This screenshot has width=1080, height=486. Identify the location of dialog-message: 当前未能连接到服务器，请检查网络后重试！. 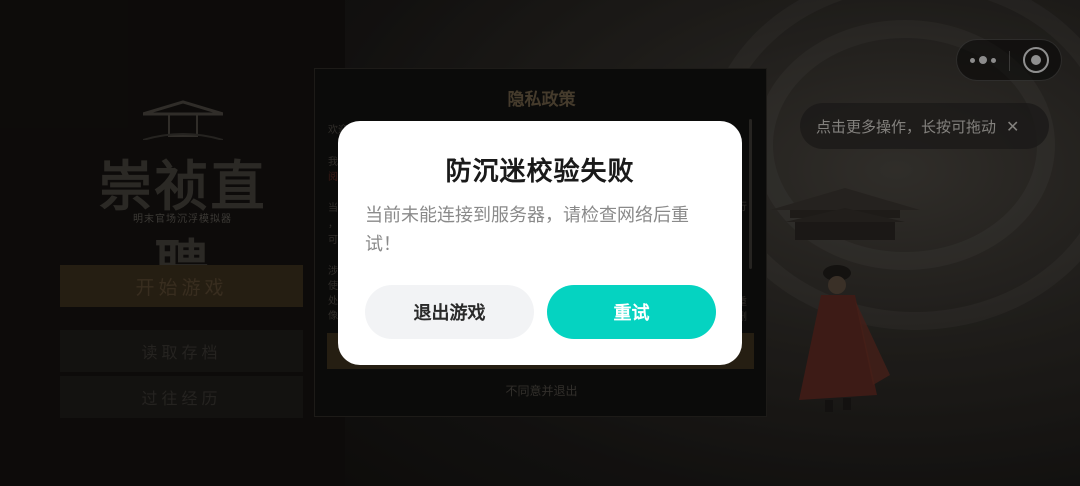
(527, 230).